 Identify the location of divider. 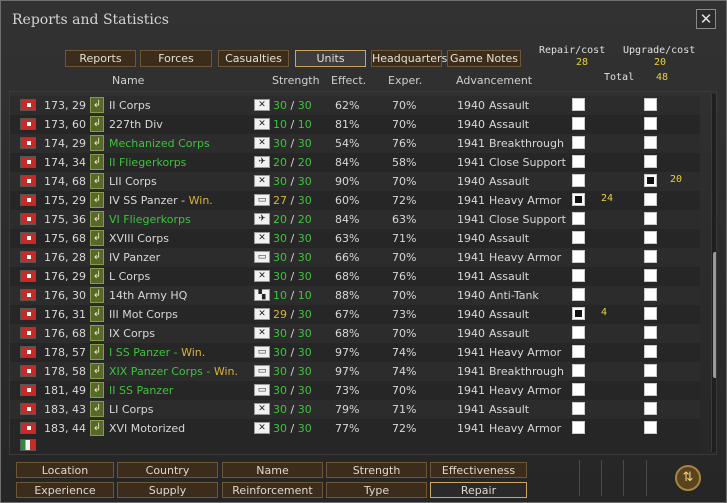
(601, 478).